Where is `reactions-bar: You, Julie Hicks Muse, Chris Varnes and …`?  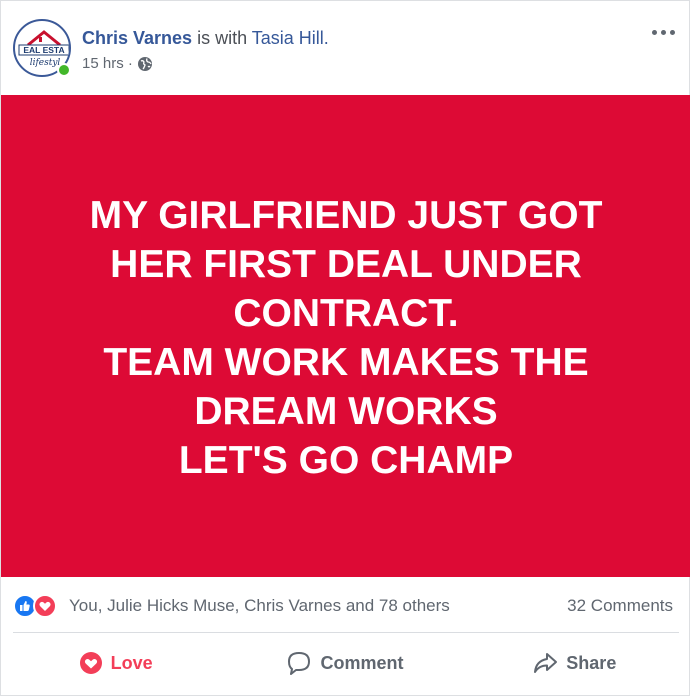 reactions-bar: You, Julie Hicks Muse, Chris Varnes and … is located at coordinates (345, 605).